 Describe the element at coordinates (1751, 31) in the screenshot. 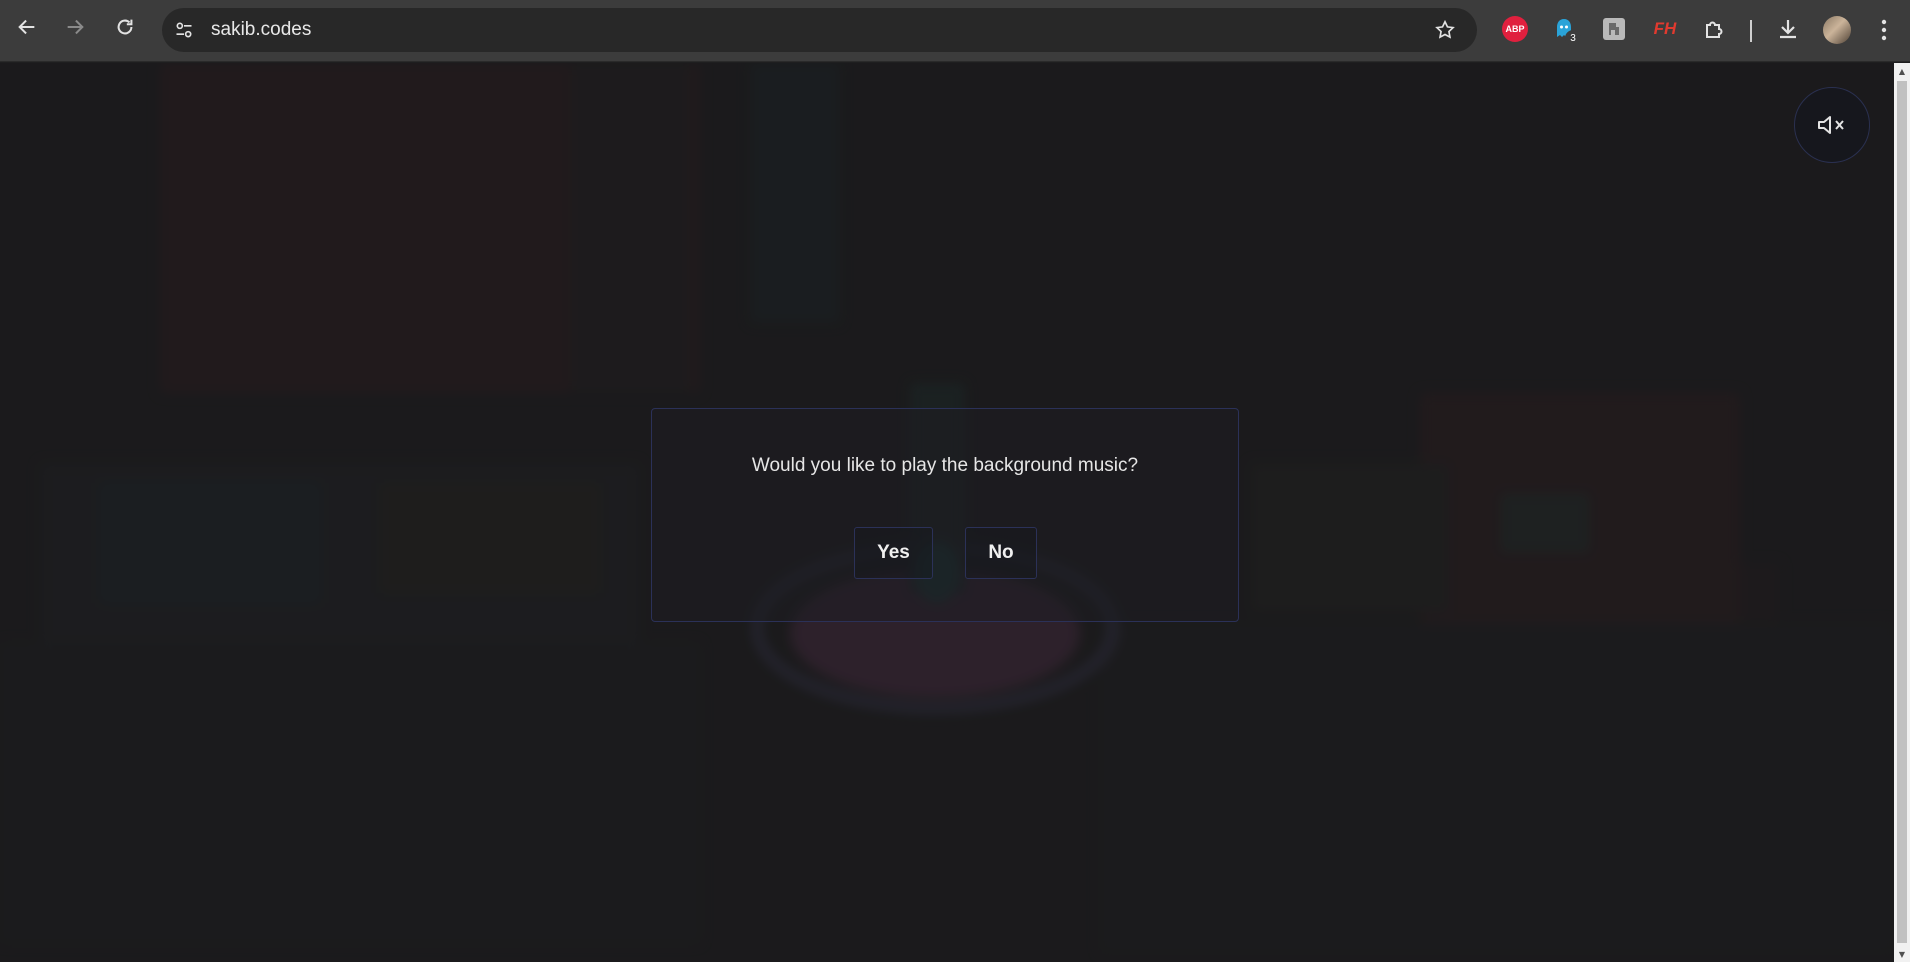

I see `toolbar-separator` at that location.